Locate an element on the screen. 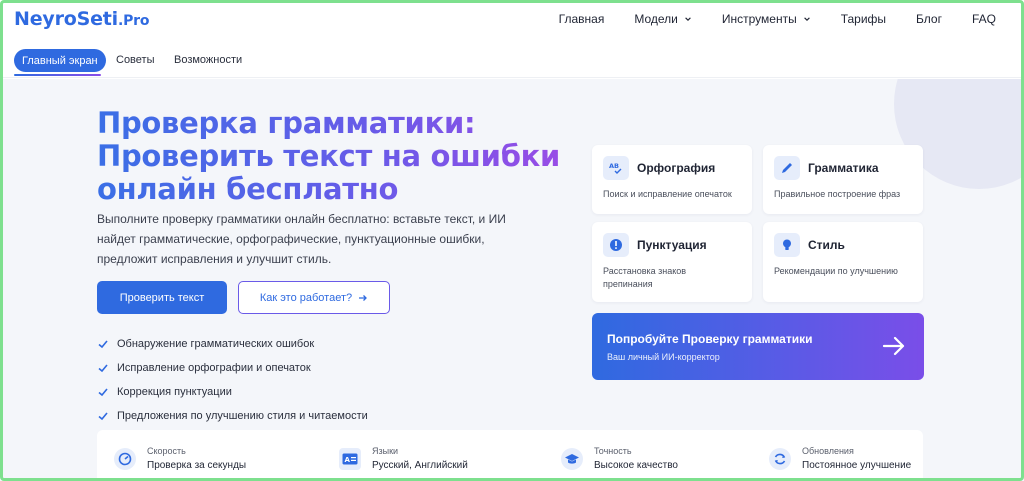 The width and height of the screenshot is (1024, 481). svg-text: A is located at coordinates (348, 460).